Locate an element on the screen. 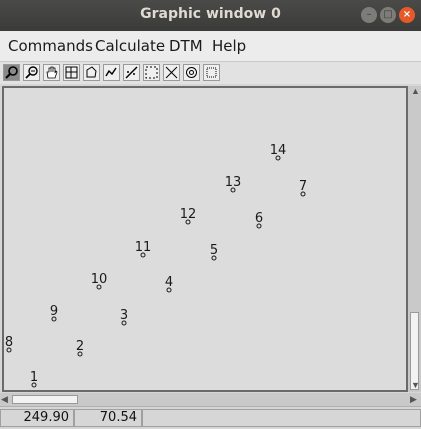  frame-icon is located at coordinates (211, 72).